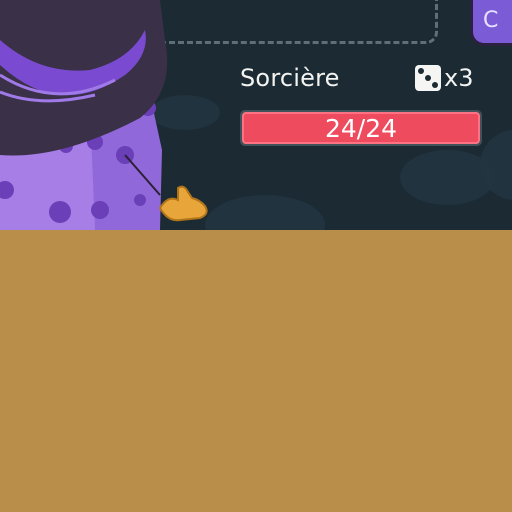  I want to click on health-bar: 24/24, so click(361, 128).